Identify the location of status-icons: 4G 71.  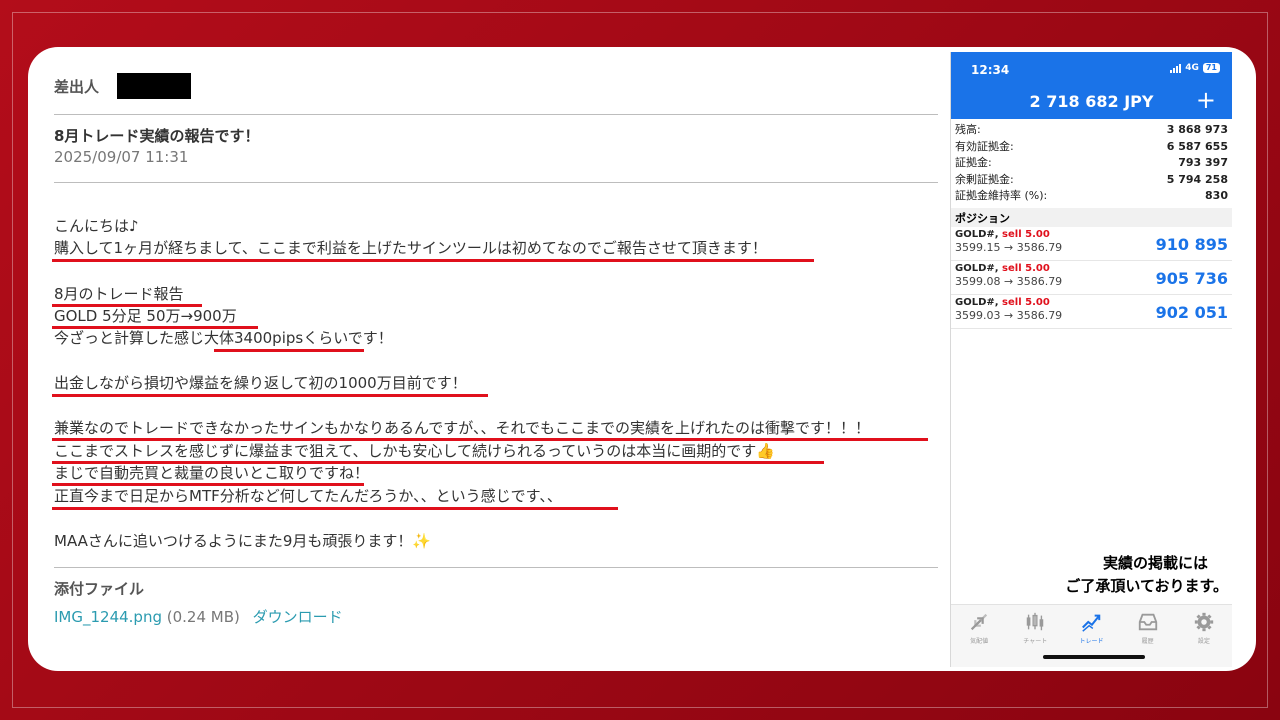
(1195, 68).